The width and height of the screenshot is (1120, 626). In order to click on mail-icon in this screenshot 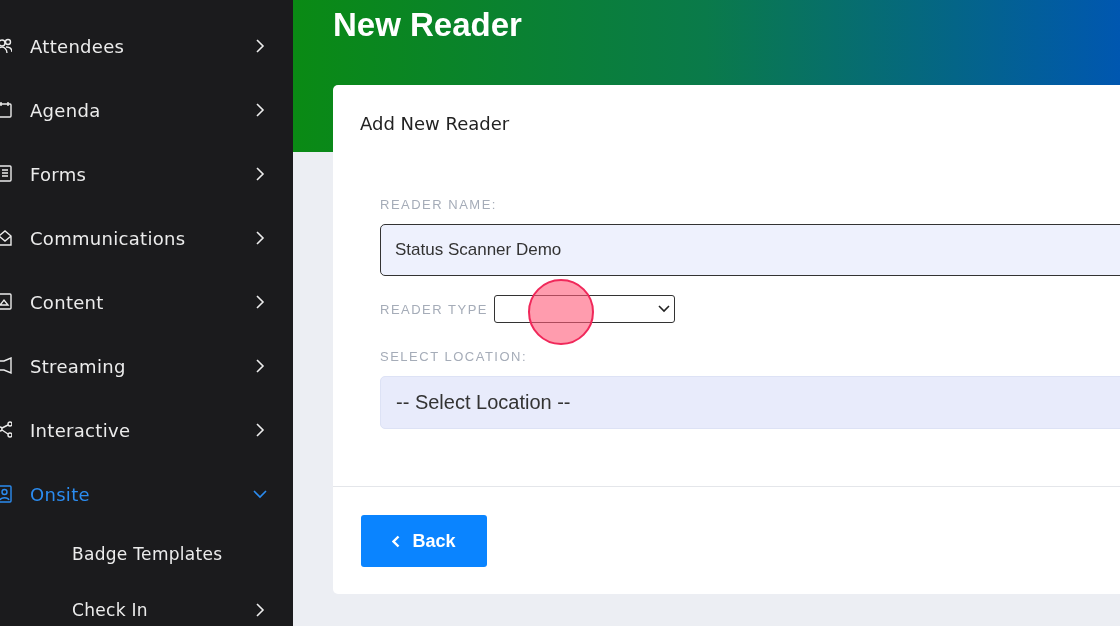, I will do `click(6, 238)`.